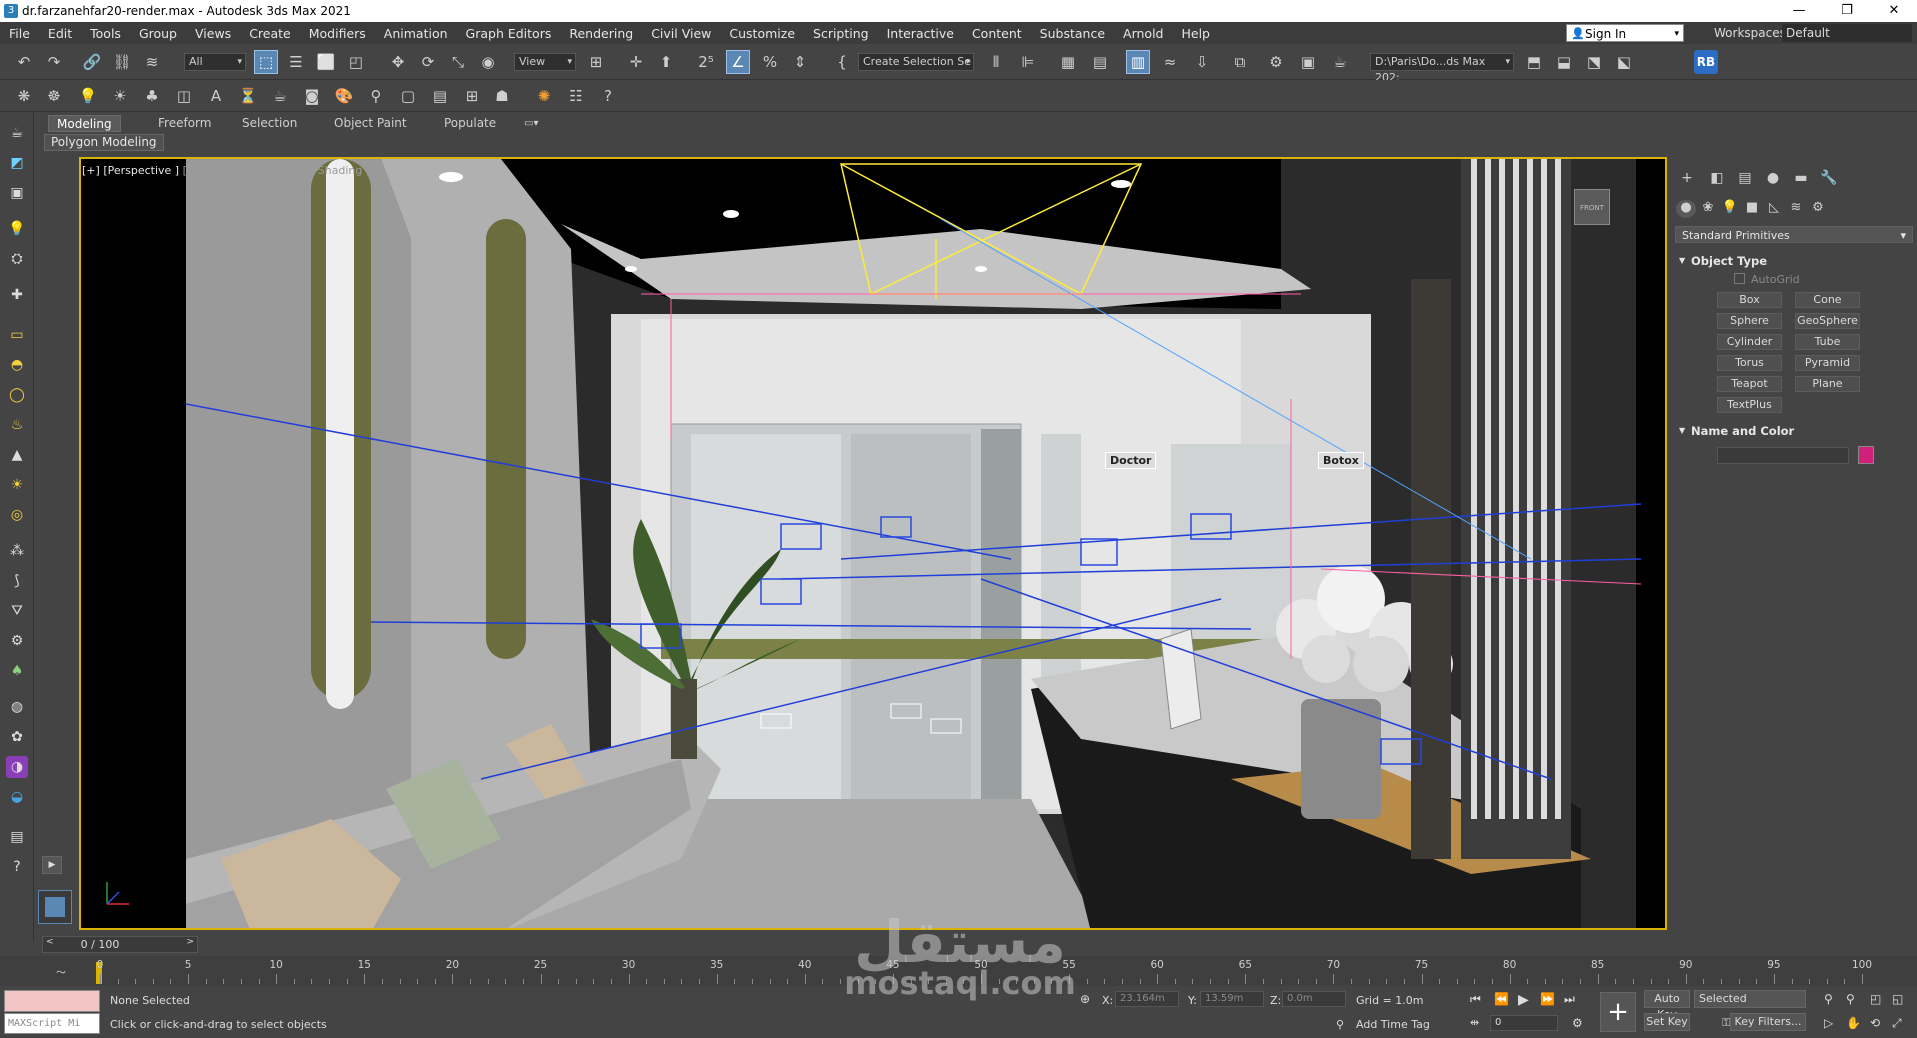  What do you see at coordinates (105, 33) in the screenshot?
I see `menu-tools: Tools` at bounding box center [105, 33].